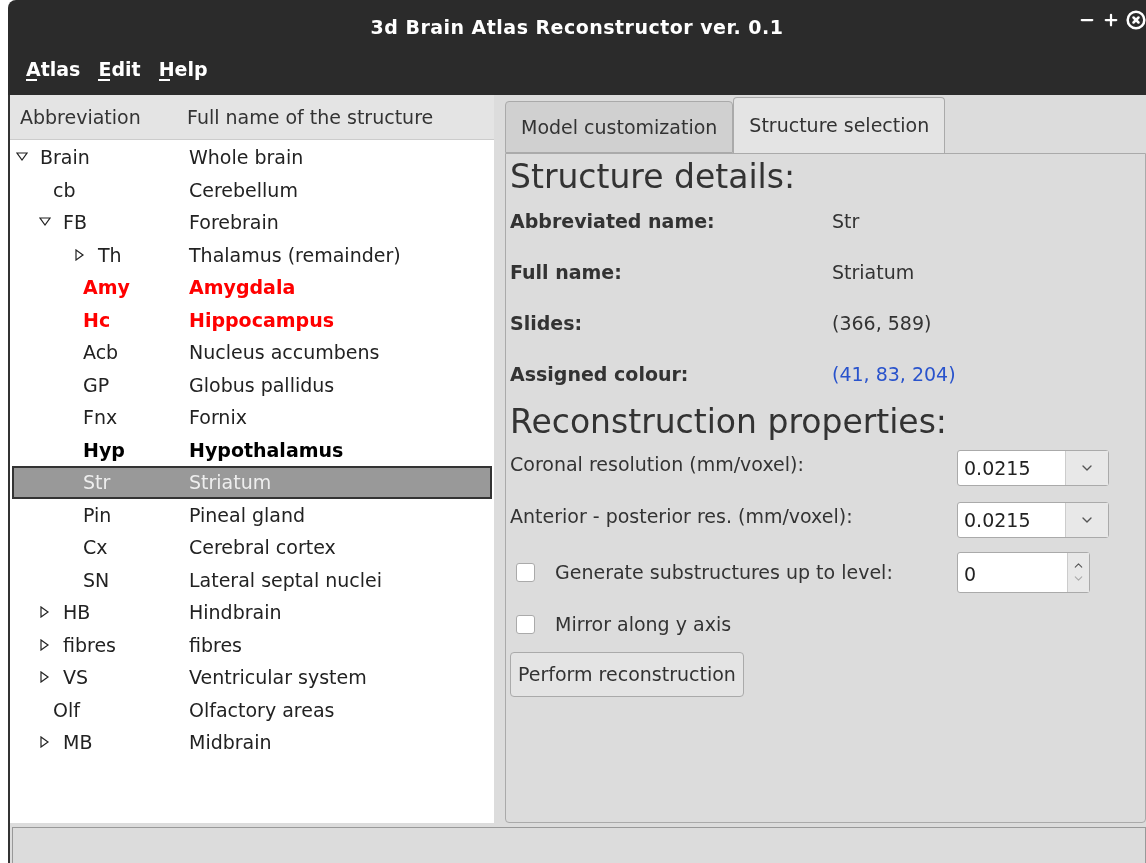 This screenshot has width=1146, height=863. What do you see at coordinates (262, 547) in the screenshot?
I see `tree-full-name: Cerebral cortex` at bounding box center [262, 547].